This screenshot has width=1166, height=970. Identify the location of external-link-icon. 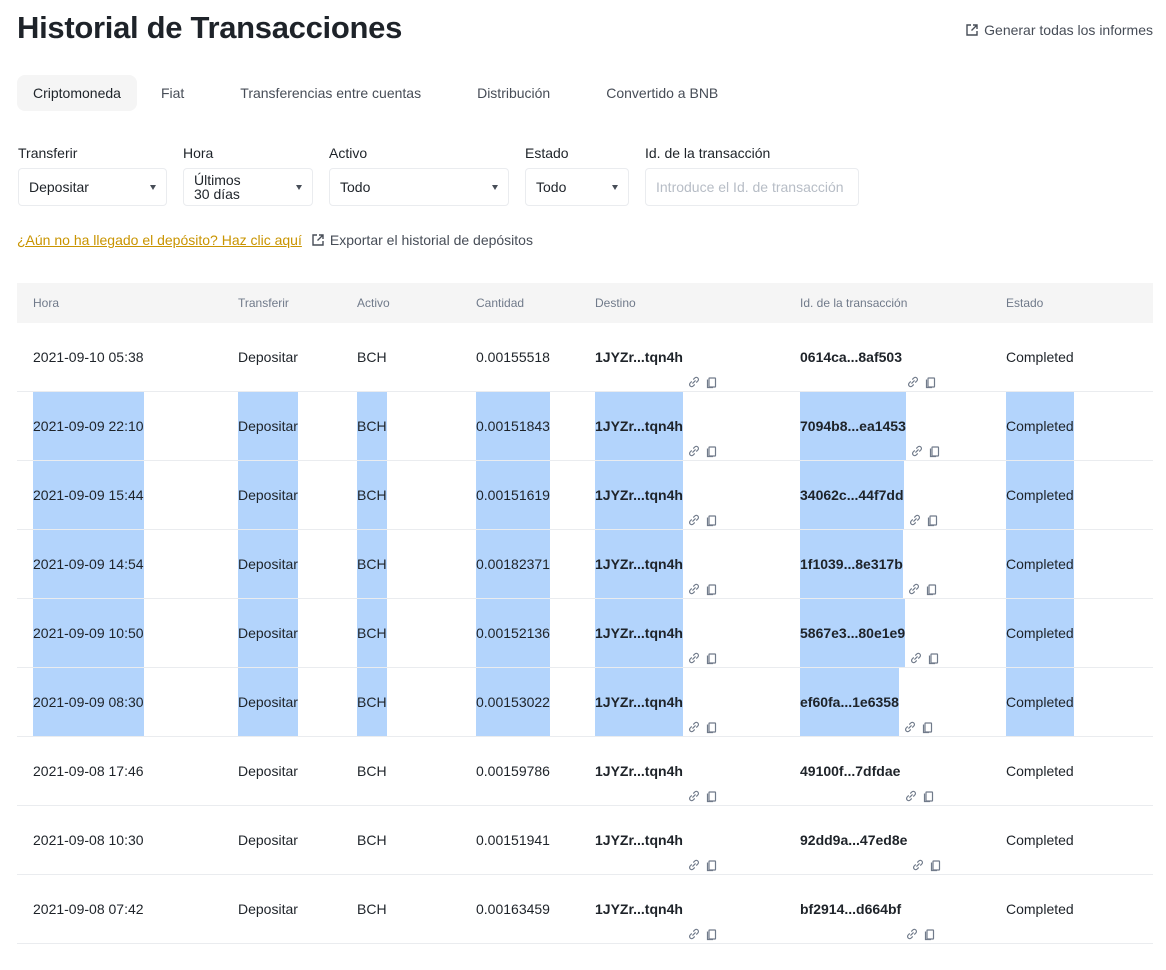
(318, 240).